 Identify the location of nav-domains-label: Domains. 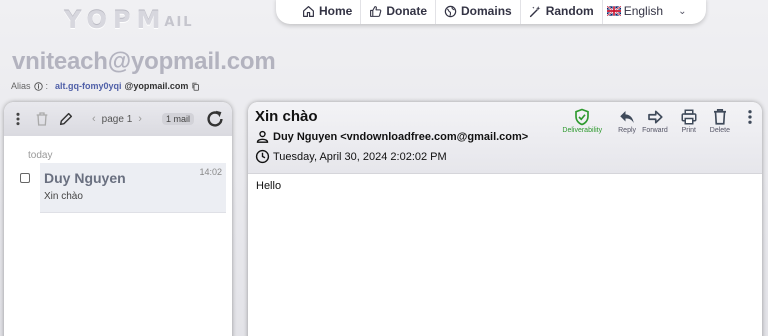
(486, 11).